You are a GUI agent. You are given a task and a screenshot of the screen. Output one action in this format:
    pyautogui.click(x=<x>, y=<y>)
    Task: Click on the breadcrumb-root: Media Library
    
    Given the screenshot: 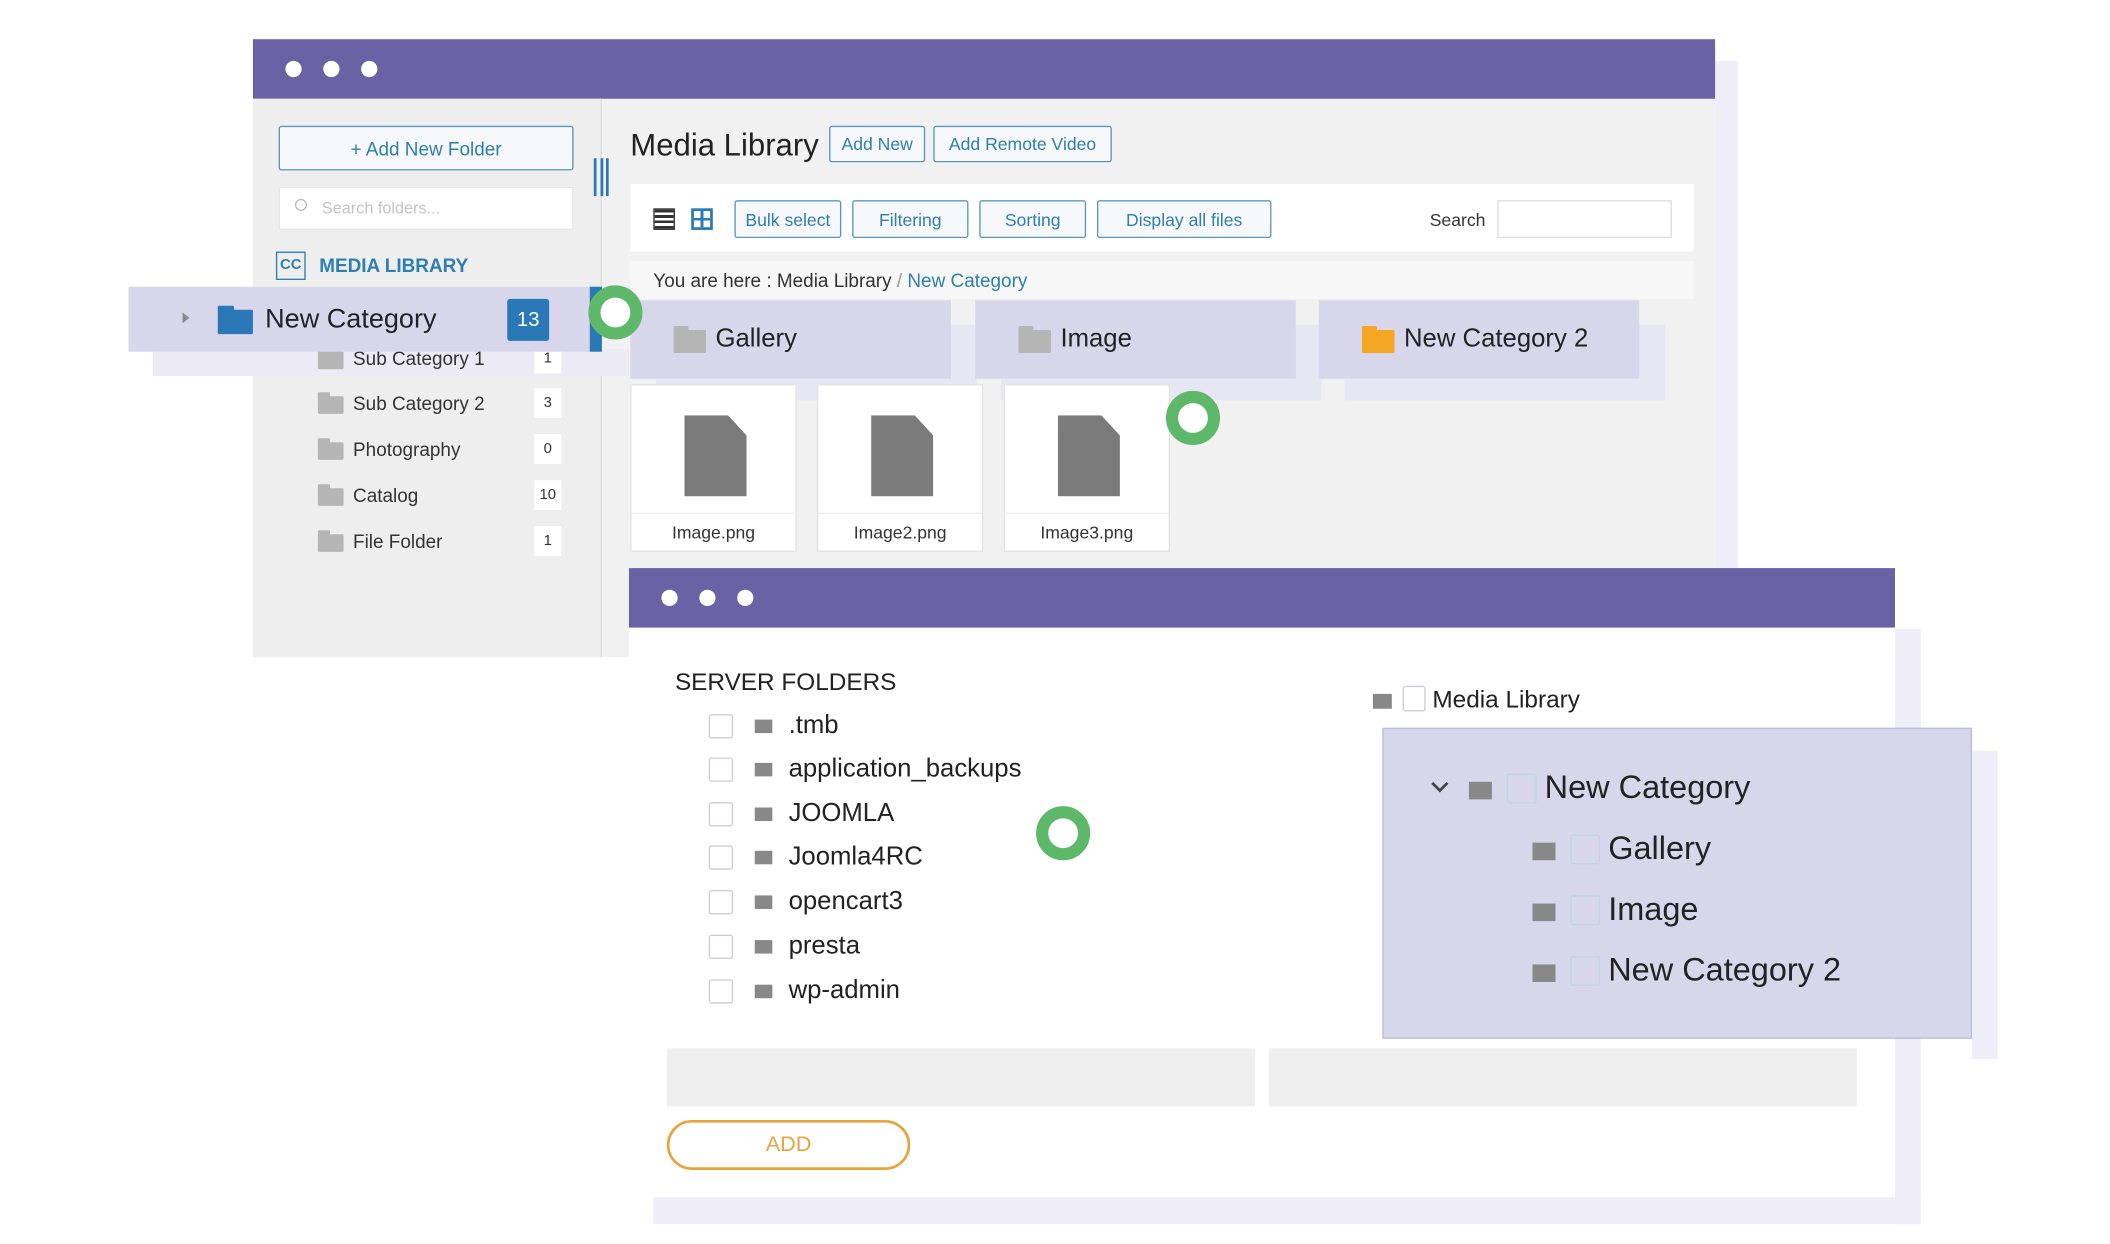 What is the action you would take?
    pyautogui.click(x=834, y=280)
    